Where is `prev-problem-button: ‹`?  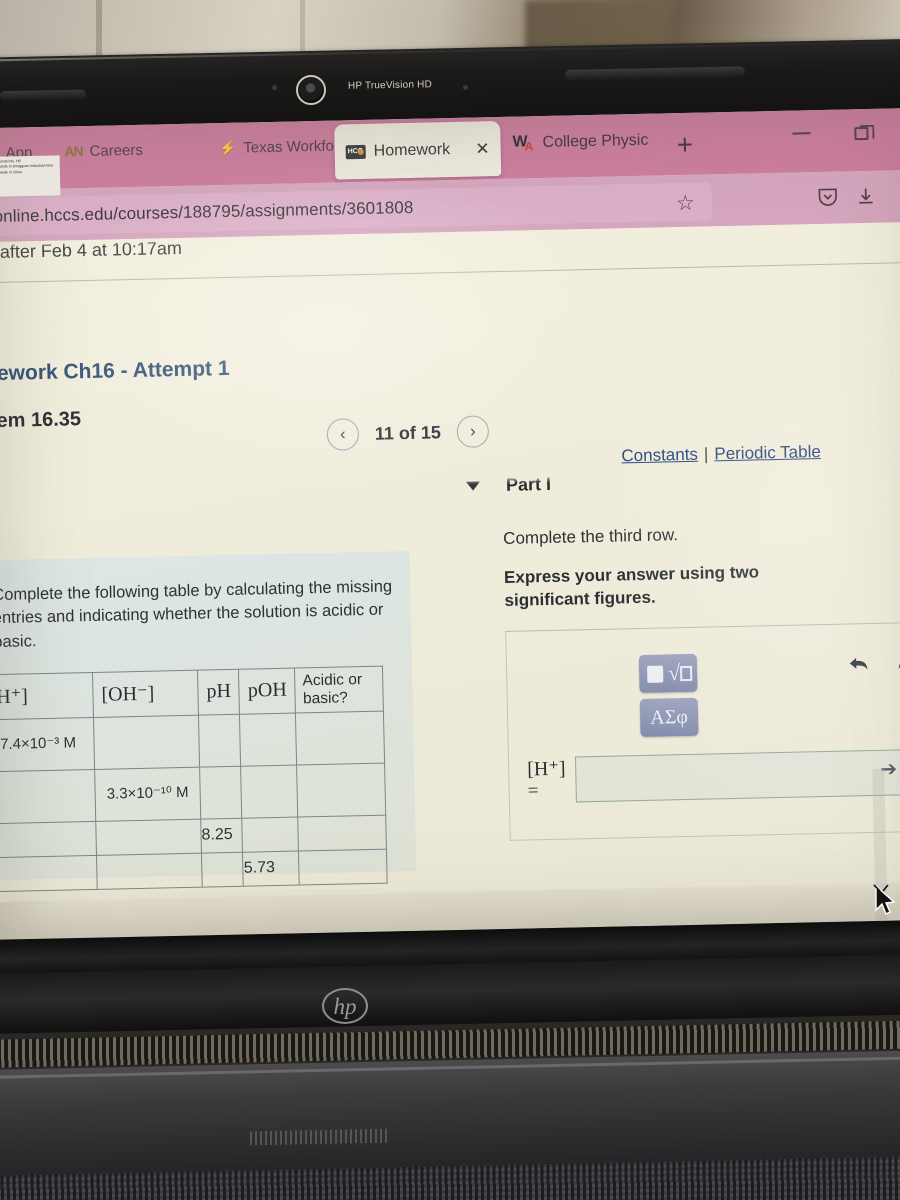
prev-problem-button: ‹ is located at coordinates (343, 434).